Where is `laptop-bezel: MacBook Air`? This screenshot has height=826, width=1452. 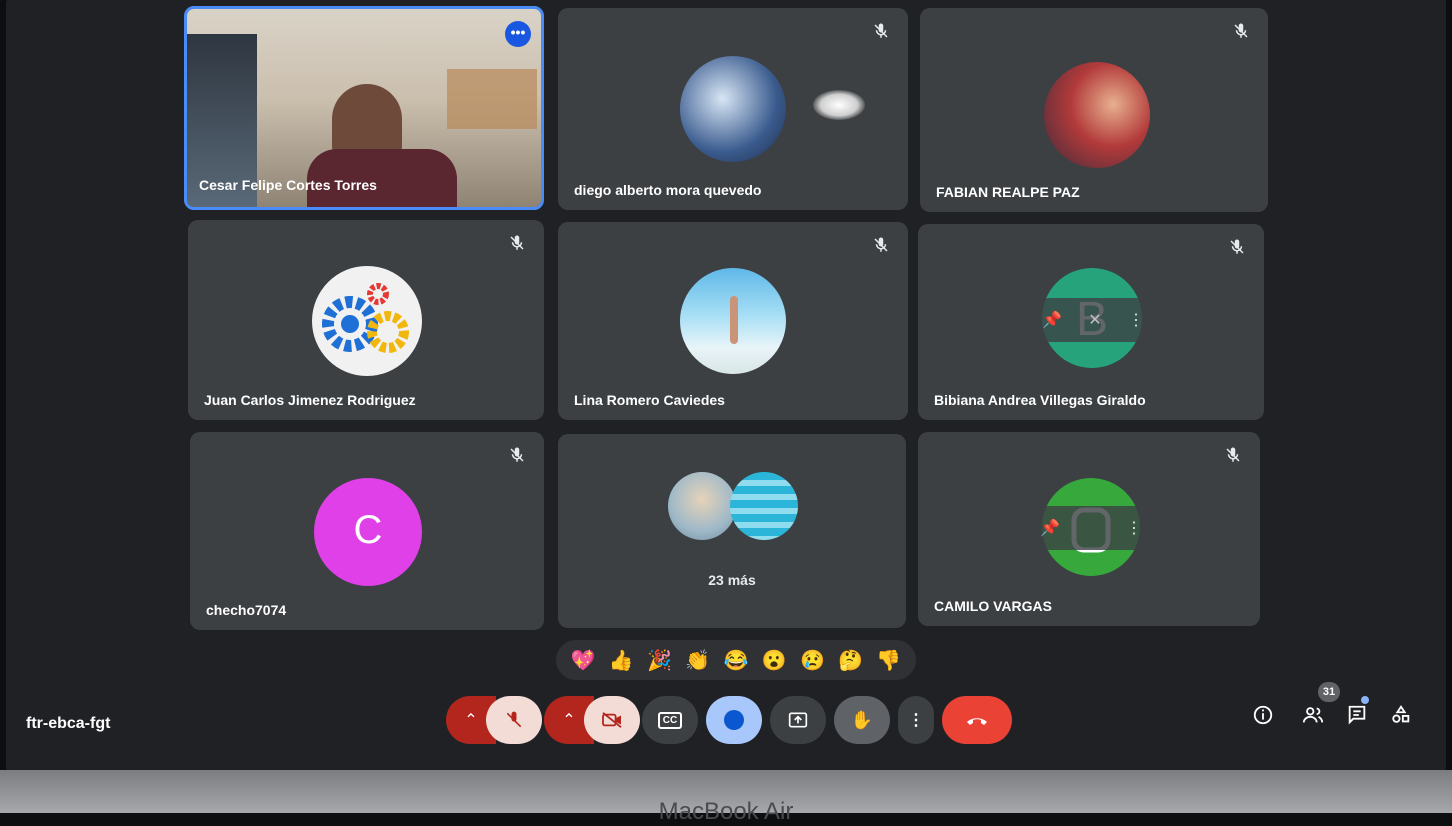
laptop-bezel: MacBook Air is located at coordinates (726, 797).